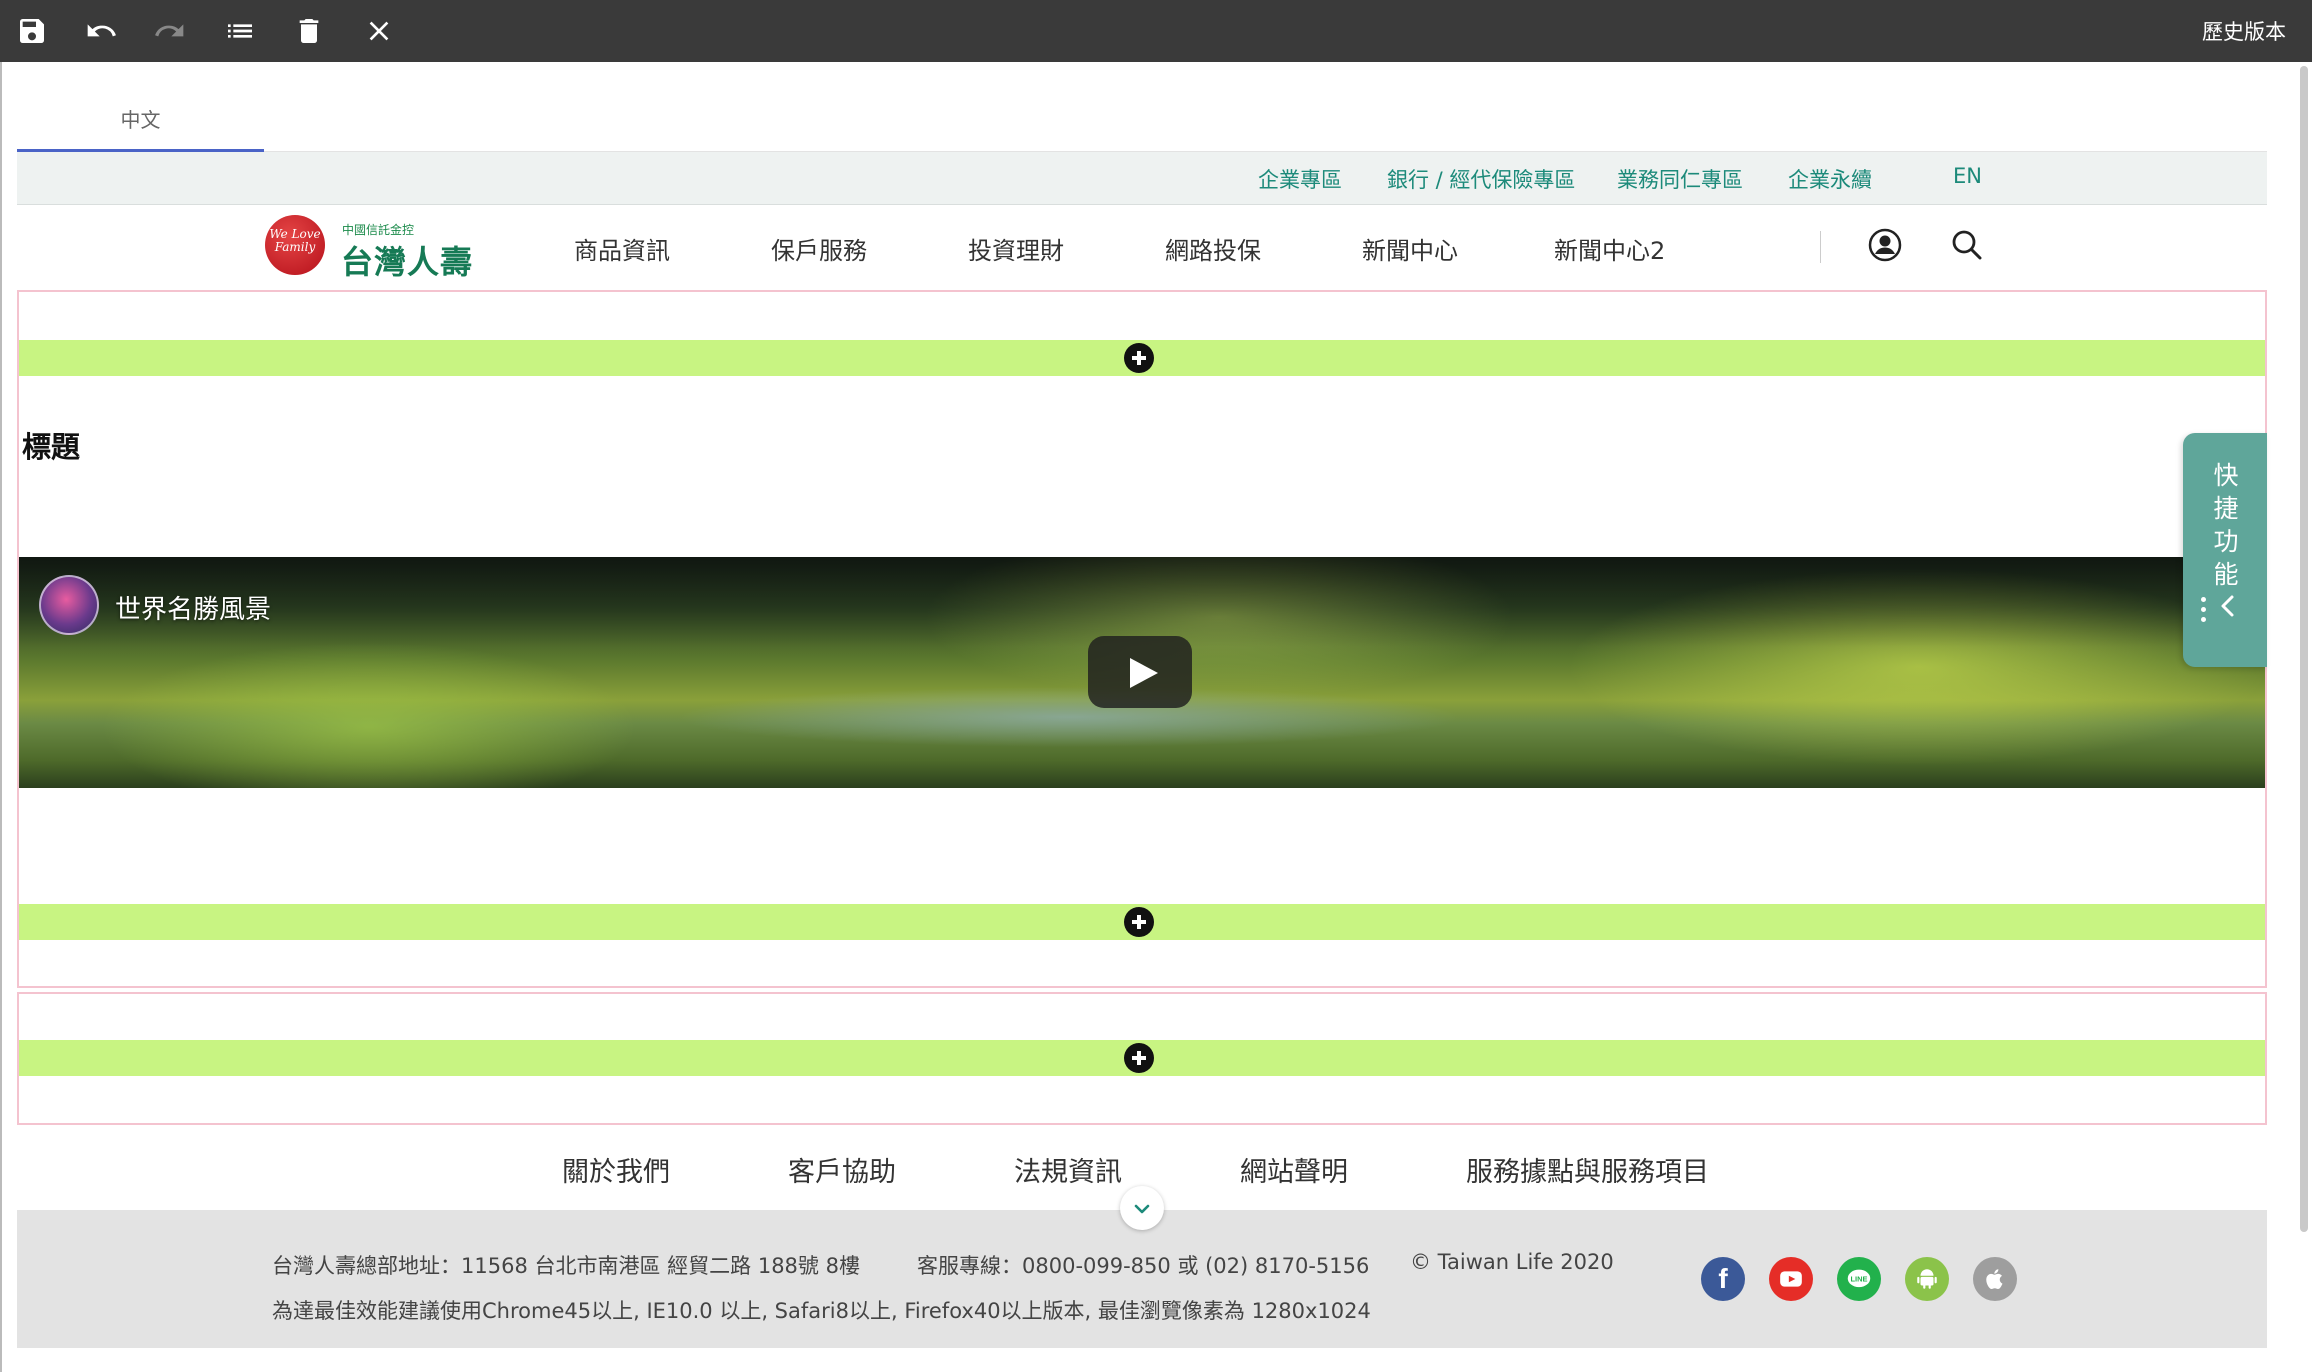 Image resolution: width=2312 pixels, height=1372 pixels. I want to click on apple-icon, so click(1995, 1279).